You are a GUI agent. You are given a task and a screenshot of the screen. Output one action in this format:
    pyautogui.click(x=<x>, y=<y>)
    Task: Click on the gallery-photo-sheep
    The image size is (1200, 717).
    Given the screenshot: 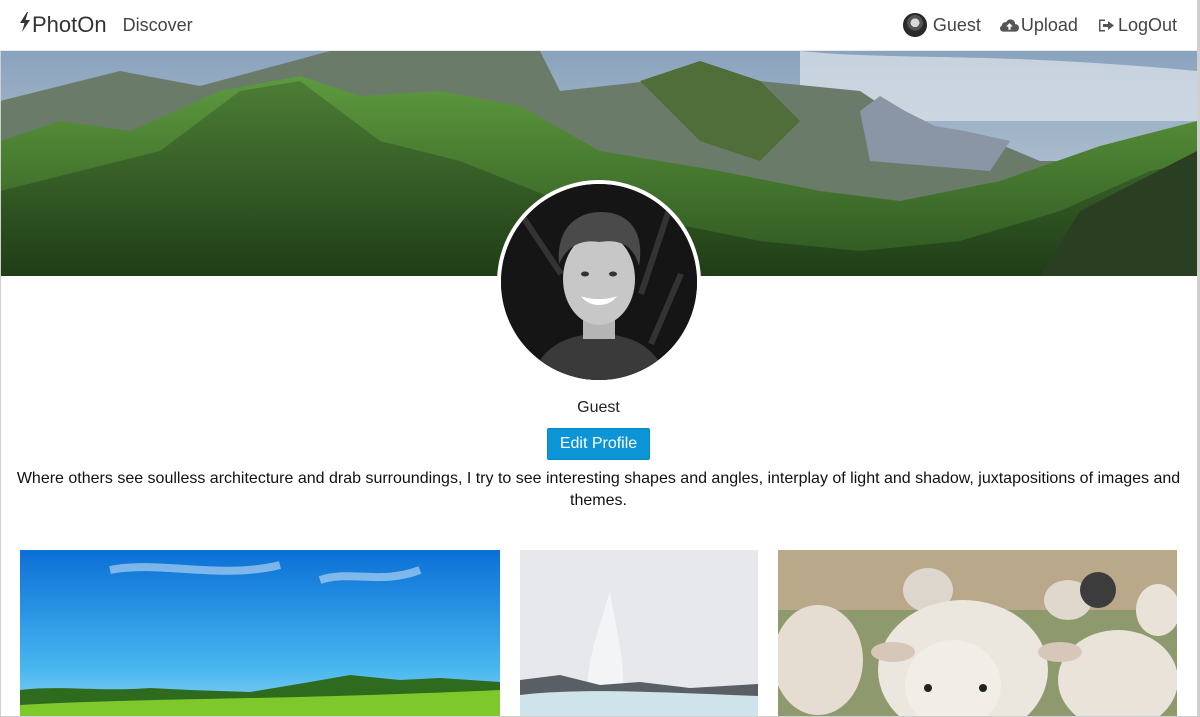 What is the action you would take?
    pyautogui.click(x=977, y=633)
    